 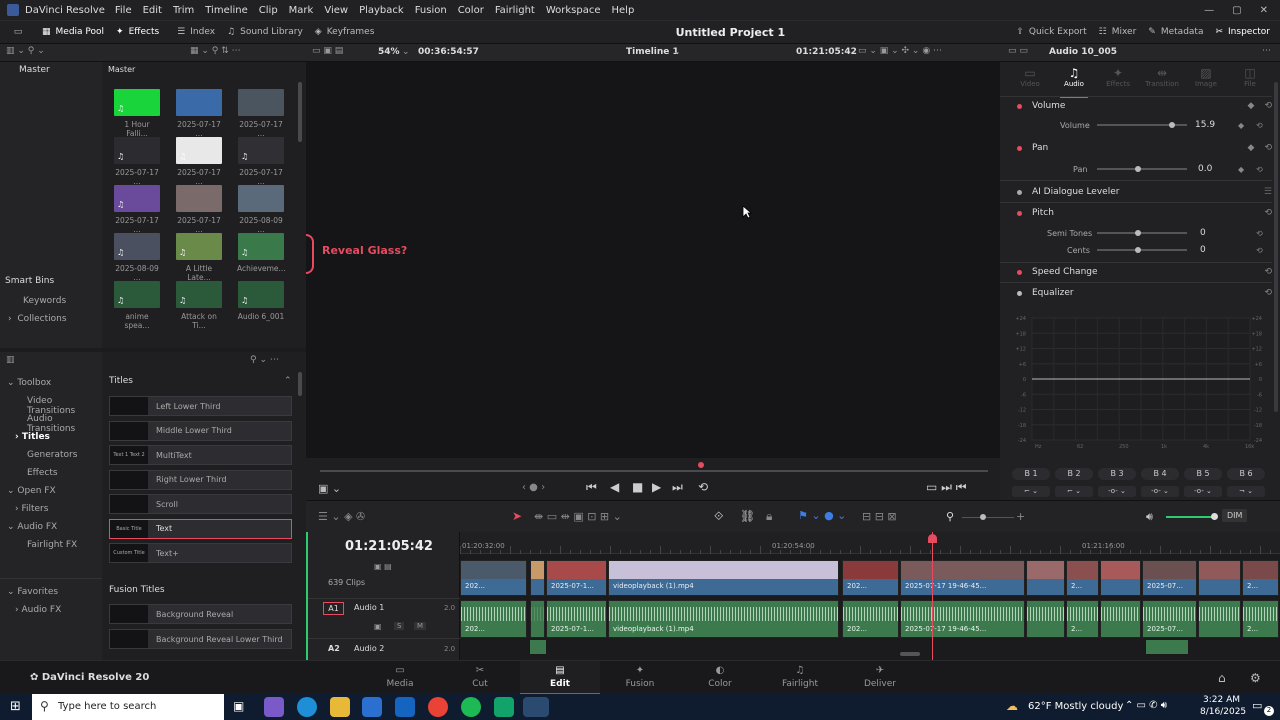 I want to click on close-window-button: ✕, so click(x=1264, y=10).